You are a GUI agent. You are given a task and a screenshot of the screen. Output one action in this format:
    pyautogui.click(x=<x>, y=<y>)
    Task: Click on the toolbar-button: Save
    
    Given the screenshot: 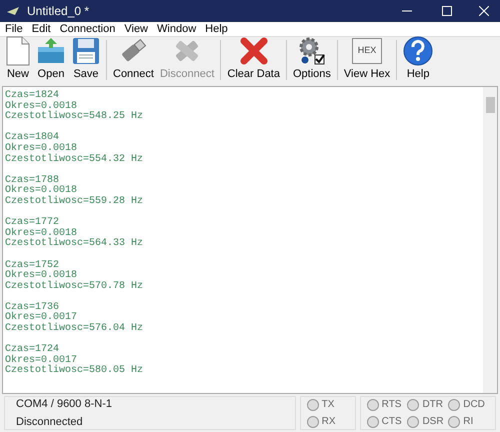 What is the action you would take?
    pyautogui.click(x=86, y=59)
    